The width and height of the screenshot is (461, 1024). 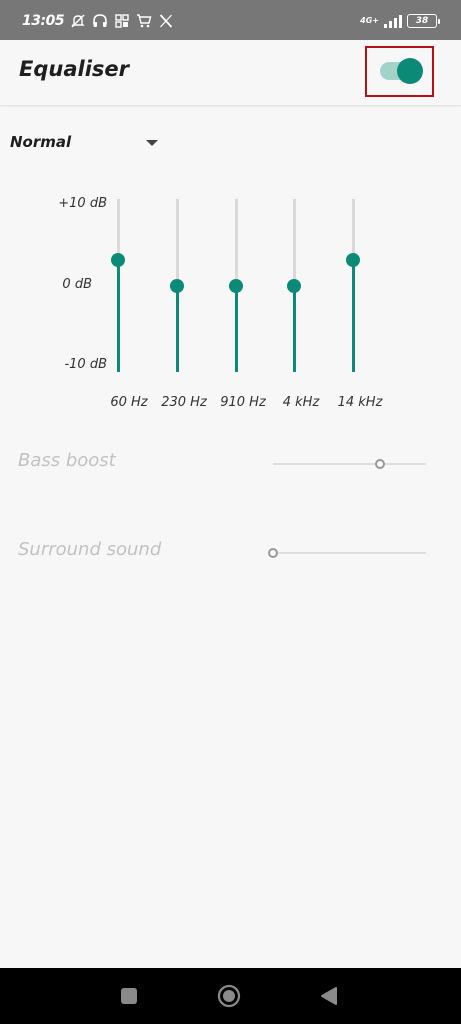 I want to click on preset-selected-label: Normal, so click(x=41, y=142).